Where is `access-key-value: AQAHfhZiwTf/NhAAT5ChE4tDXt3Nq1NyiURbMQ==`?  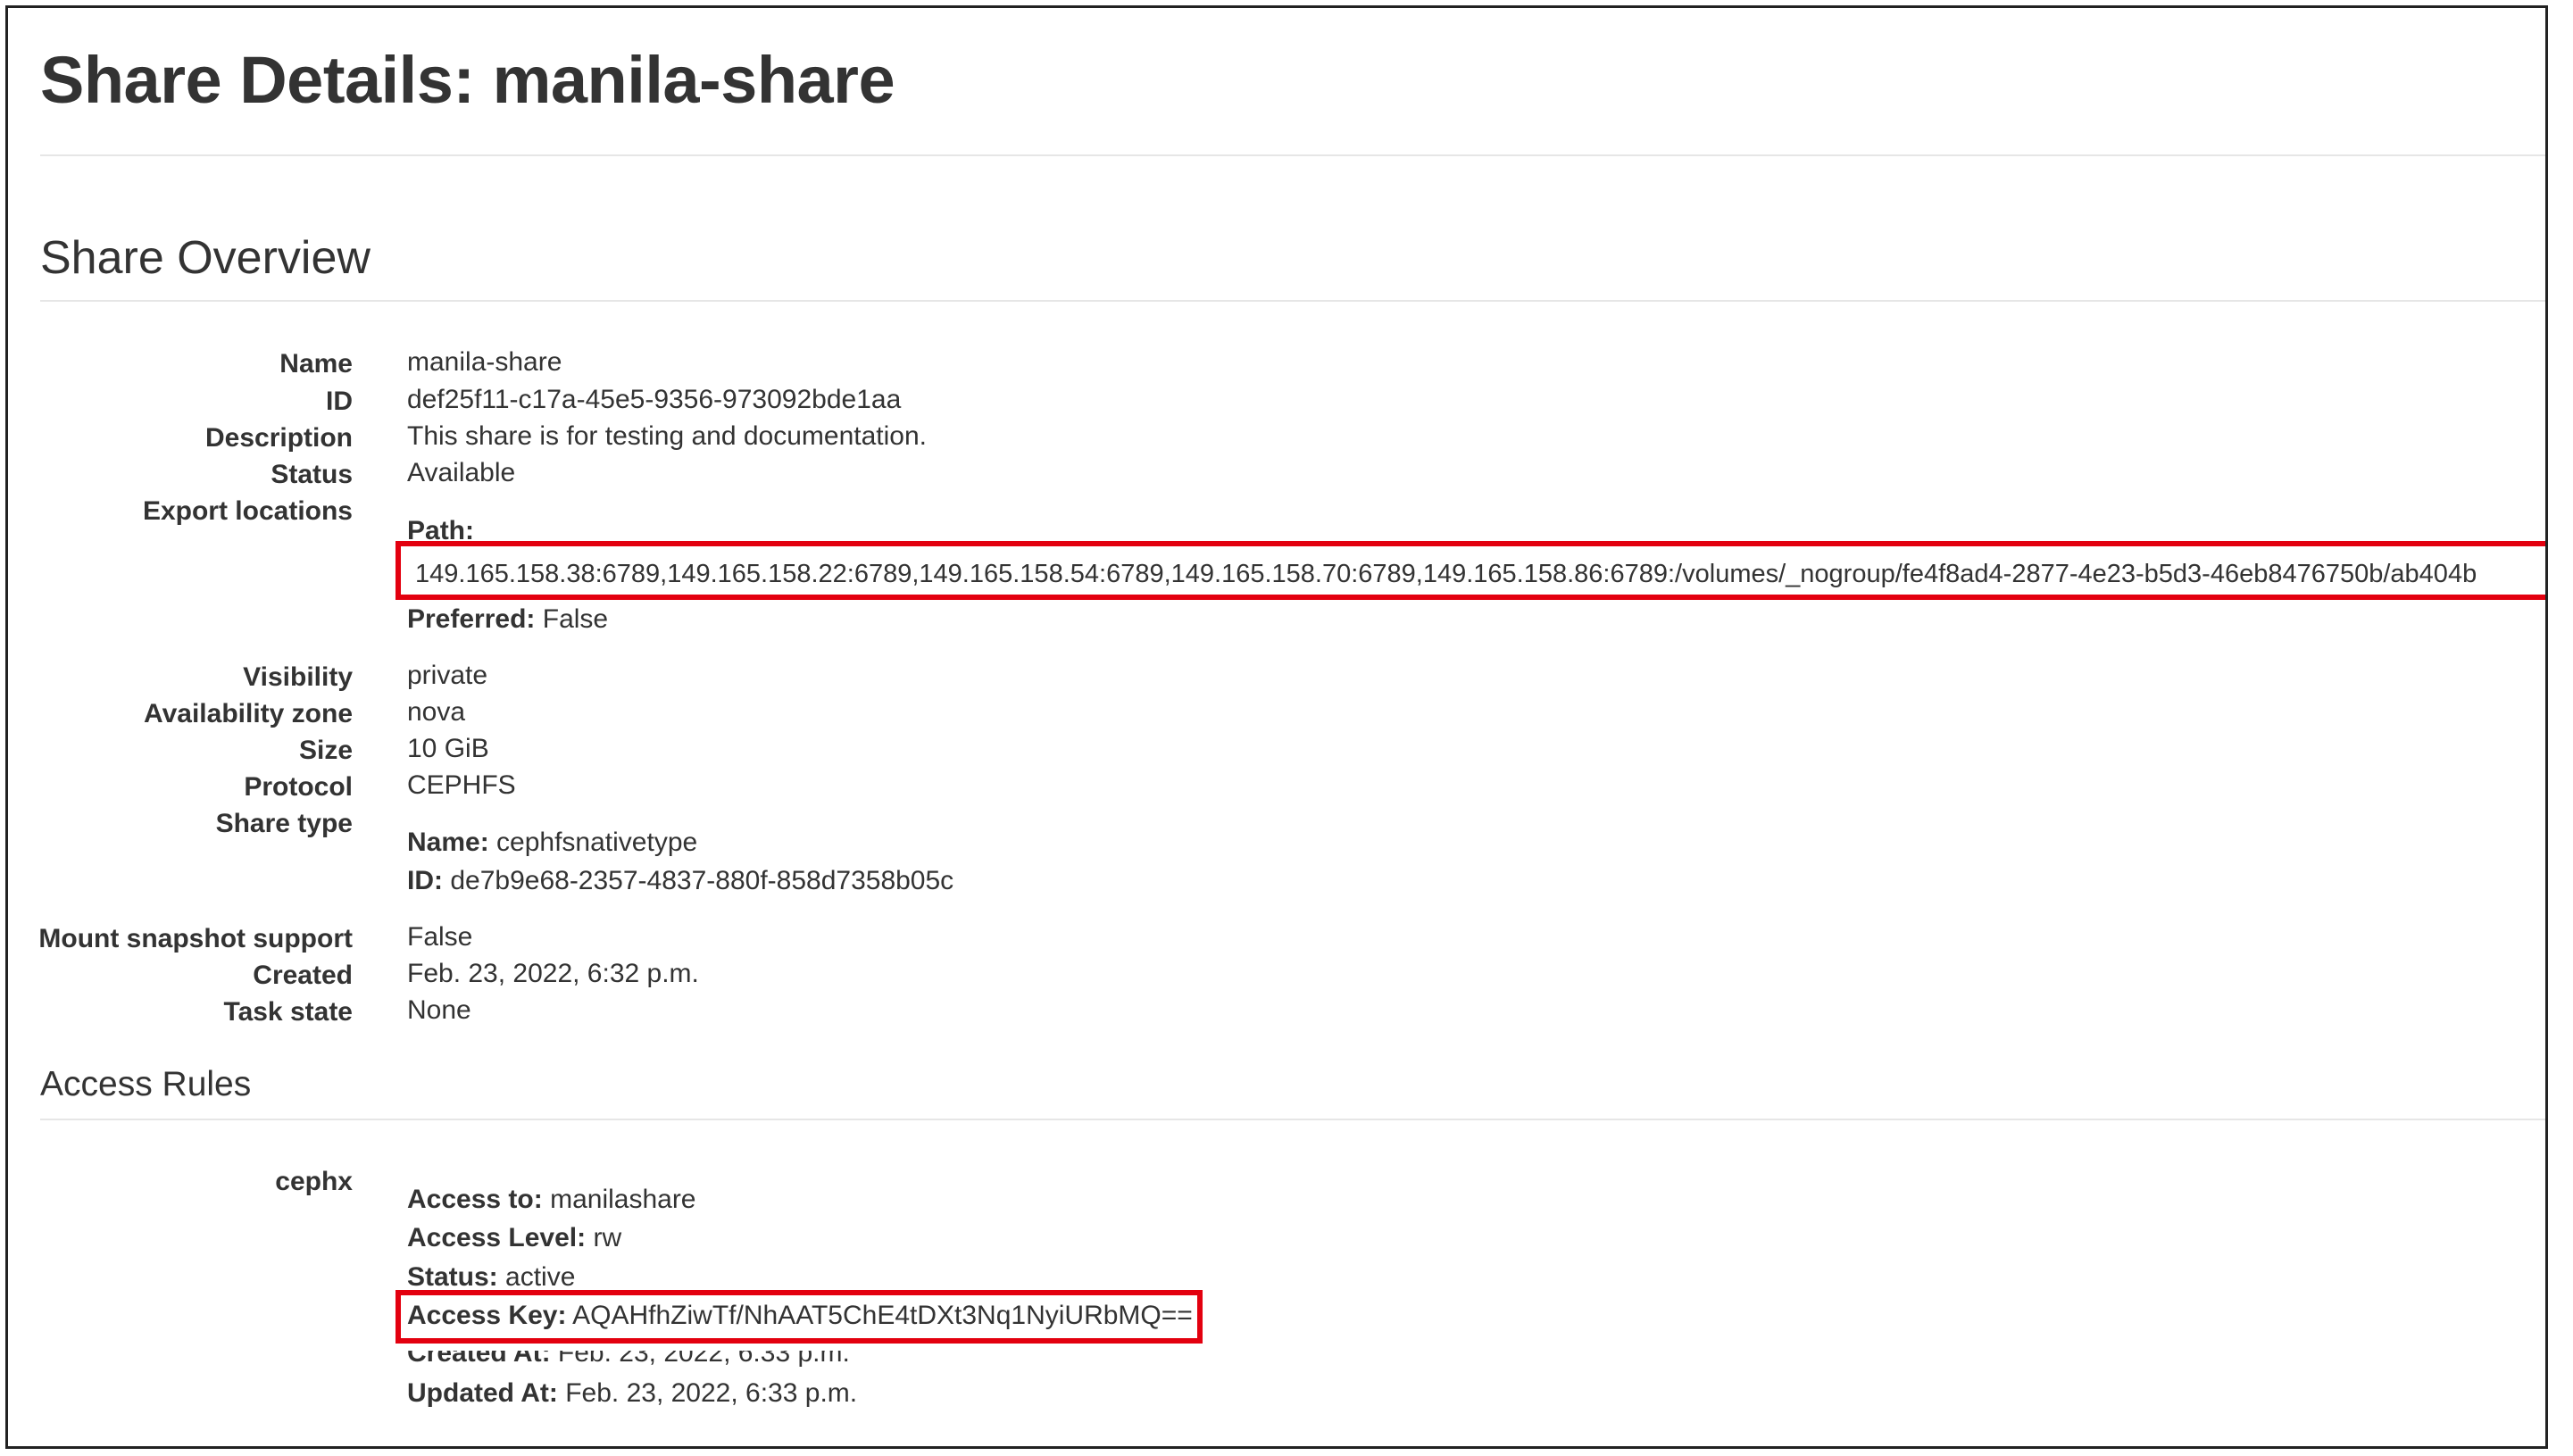 access-key-value: AQAHfhZiwTf/NhAAT5ChE4tDXt3Nq1NyiURbMQ== is located at coordinates (882, 1315).